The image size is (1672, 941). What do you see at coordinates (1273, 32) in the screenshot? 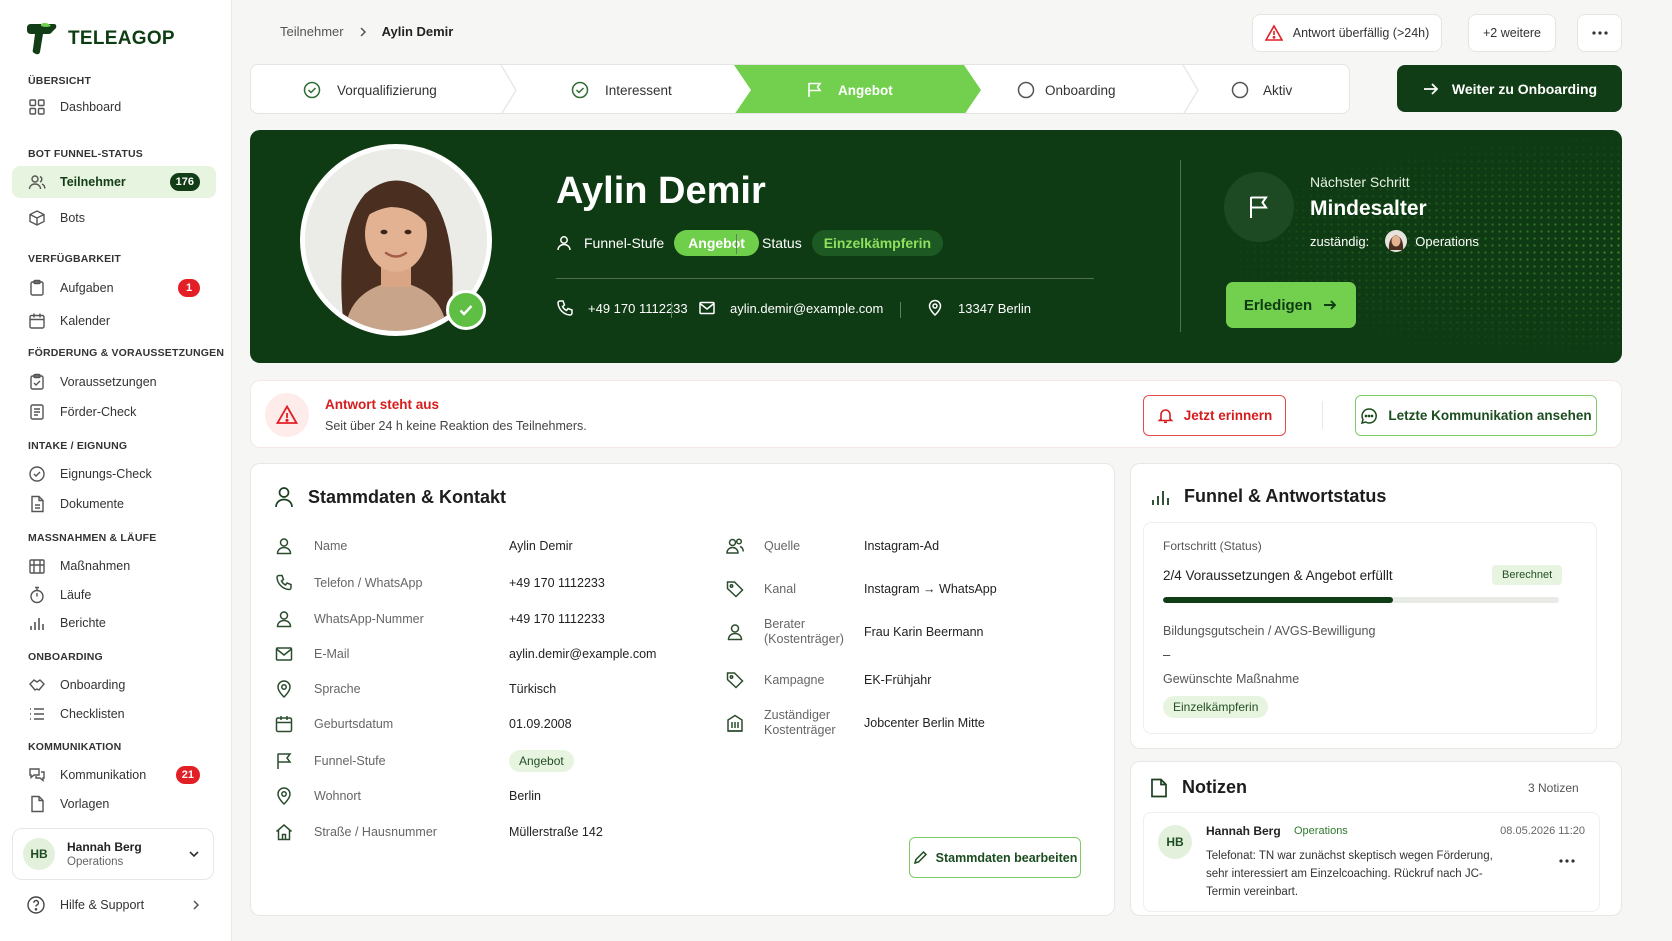
I see `warning-icon` at bounding box center [1273, 32].